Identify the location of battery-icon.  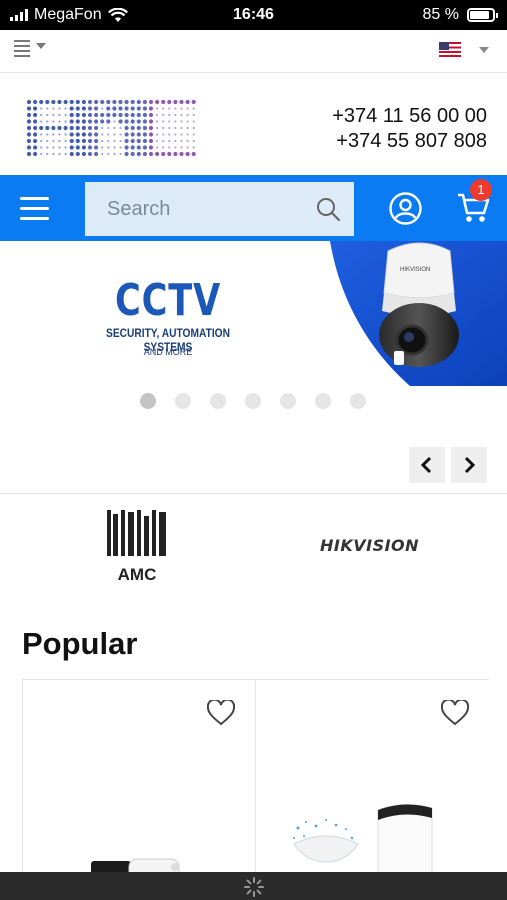
(482, 15).